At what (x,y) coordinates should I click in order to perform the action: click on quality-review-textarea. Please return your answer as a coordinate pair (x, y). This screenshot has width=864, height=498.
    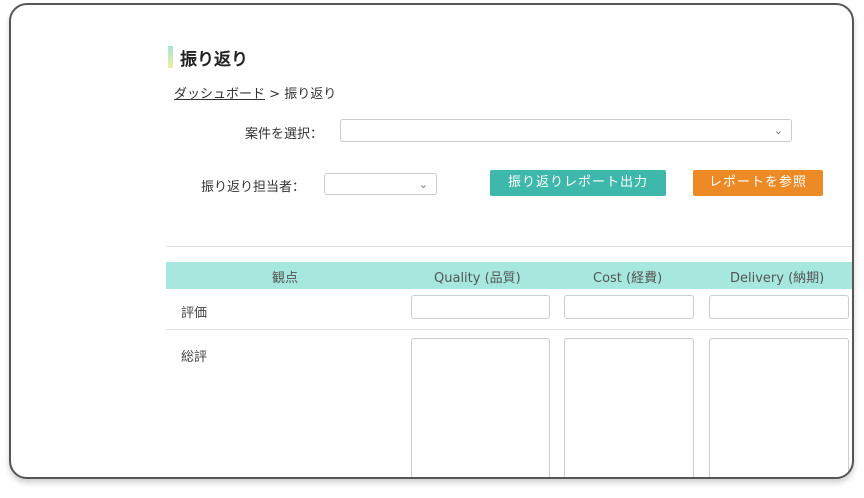
    Looking at the image, I should click on (480, 407).